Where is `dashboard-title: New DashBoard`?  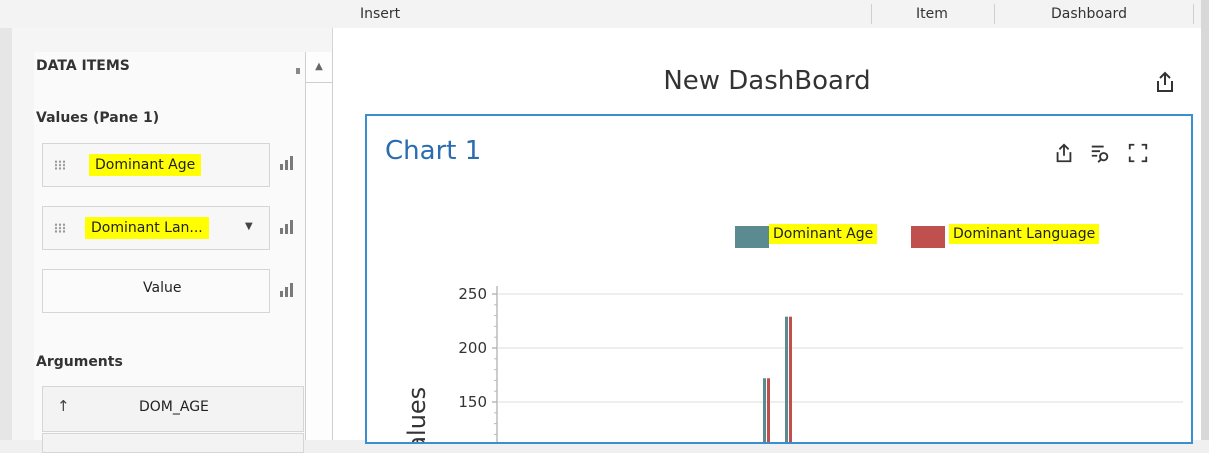 dashboard-title: New DashBoard is located at coordinates (767, 81).